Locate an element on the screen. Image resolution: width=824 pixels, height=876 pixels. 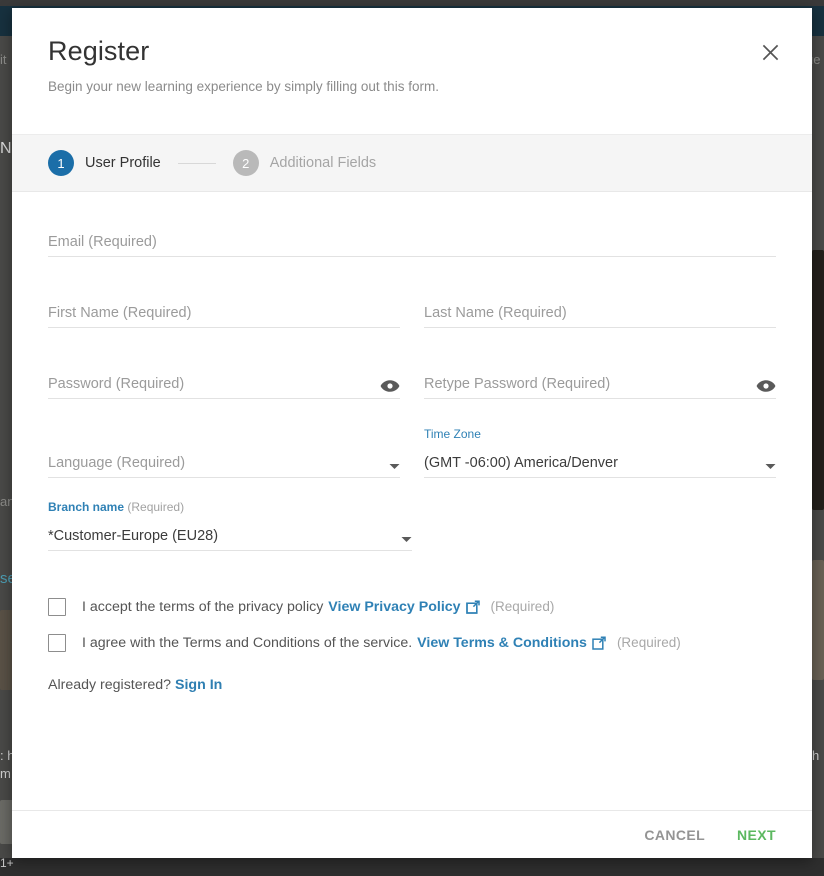
branch-name-label: Branch name is located at coordinates (86, 507).